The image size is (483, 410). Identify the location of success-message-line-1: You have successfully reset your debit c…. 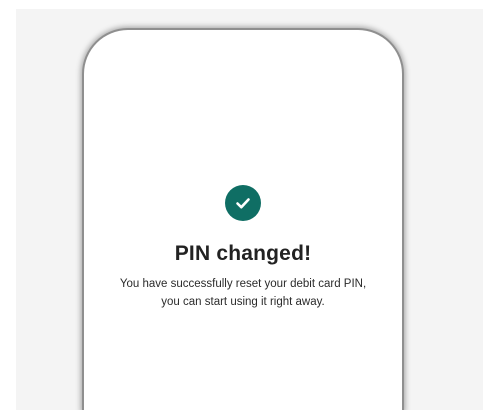
(243, 284).